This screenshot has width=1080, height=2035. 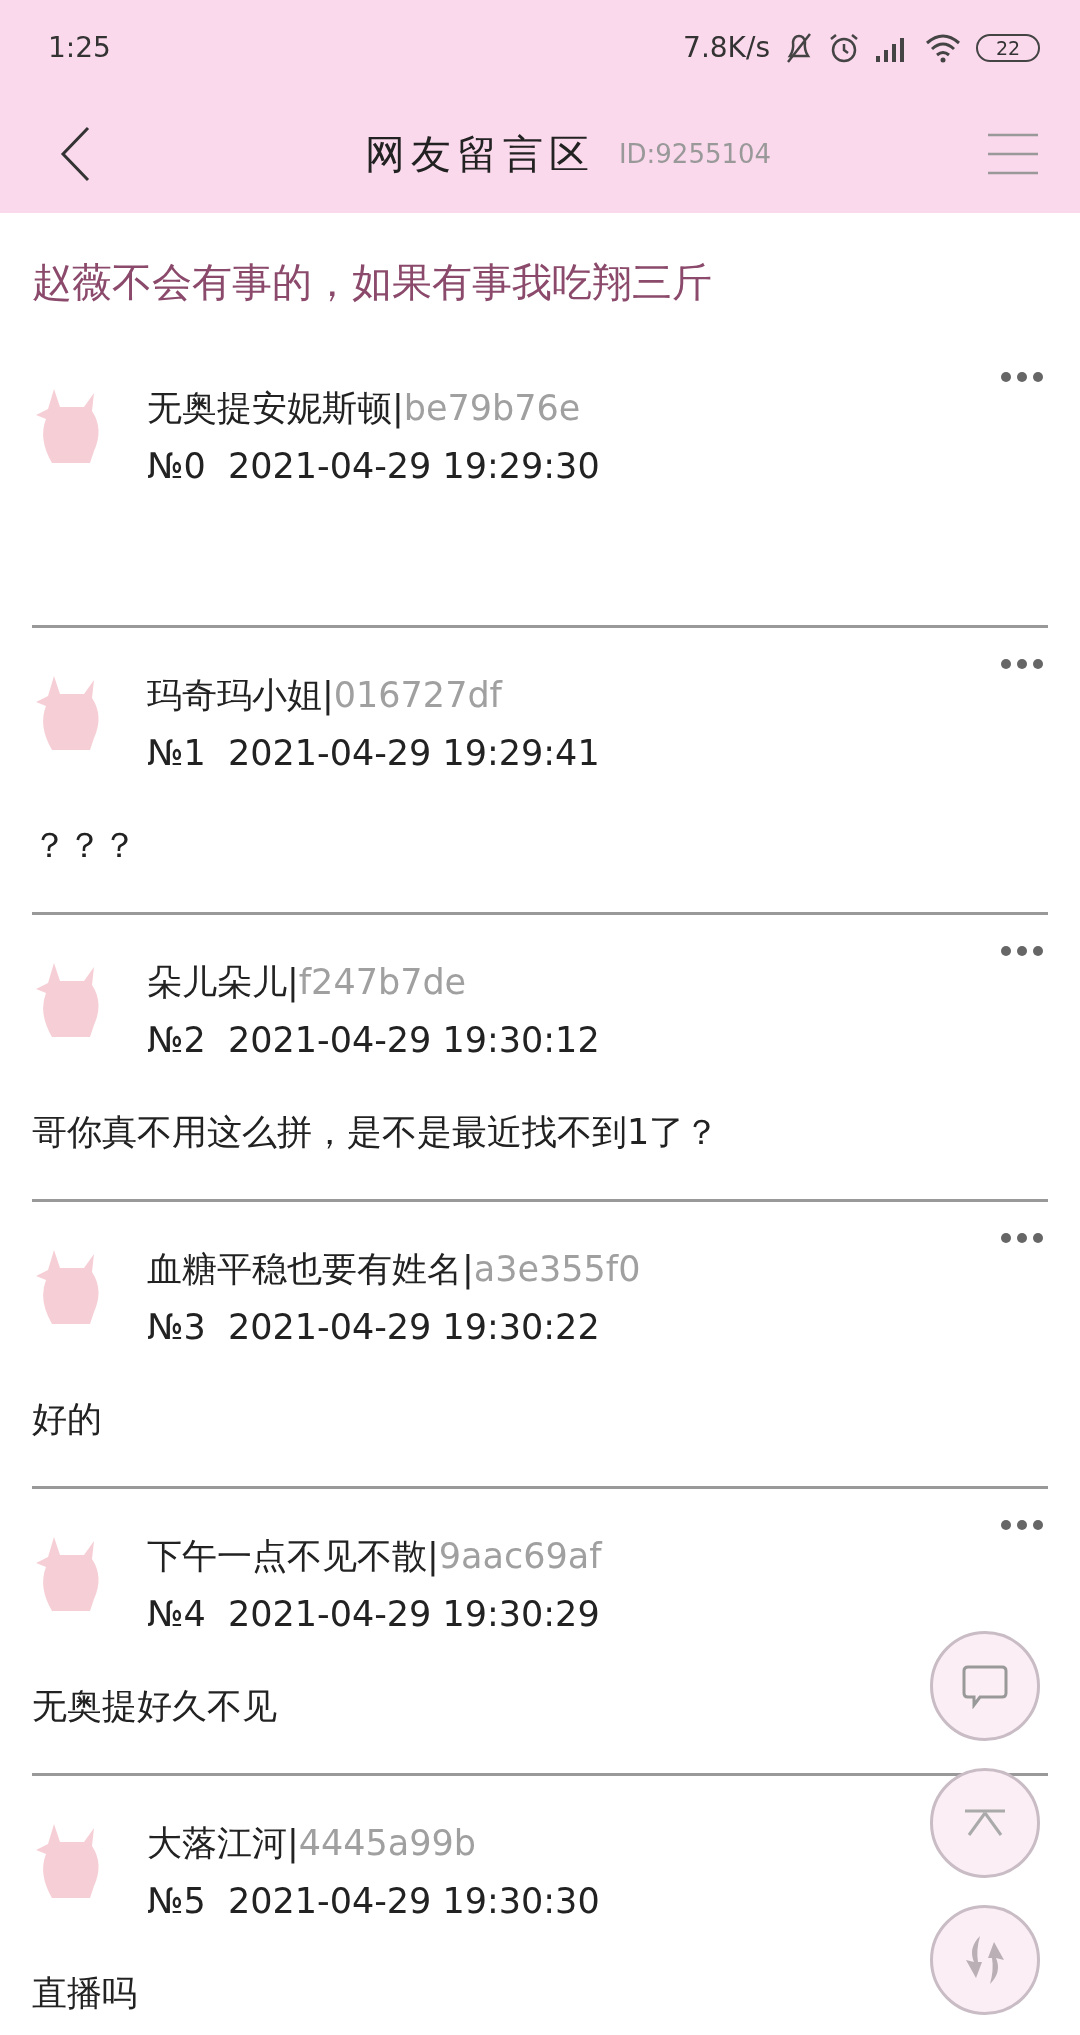 I want to click on post-body: 好的, so click(x=67, y=1419).